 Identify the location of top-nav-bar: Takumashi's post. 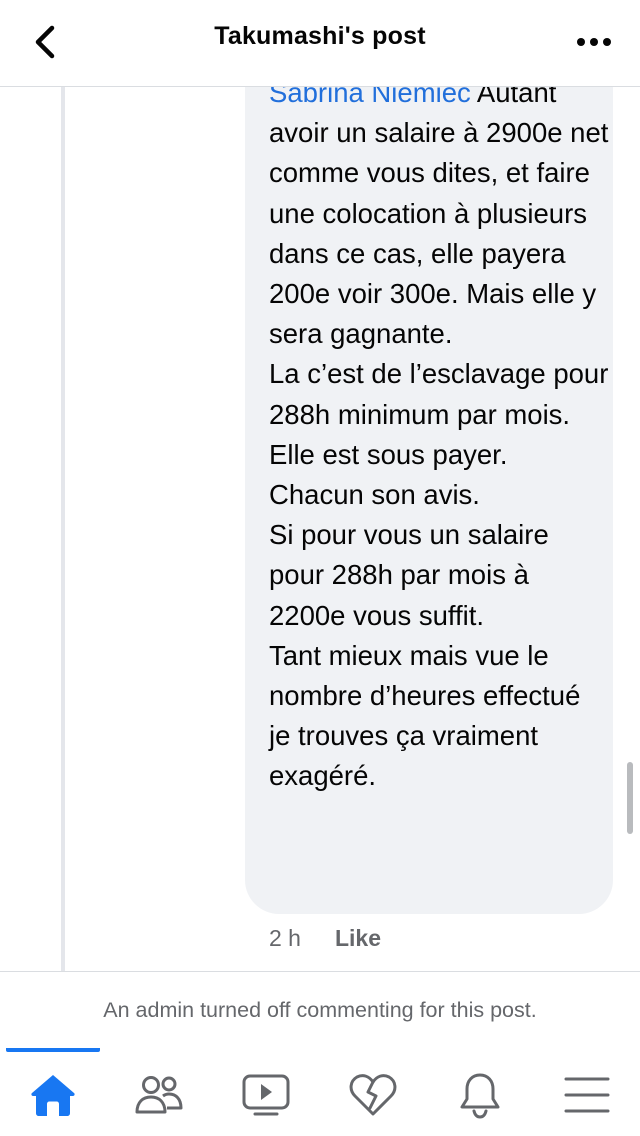
(320, 43).